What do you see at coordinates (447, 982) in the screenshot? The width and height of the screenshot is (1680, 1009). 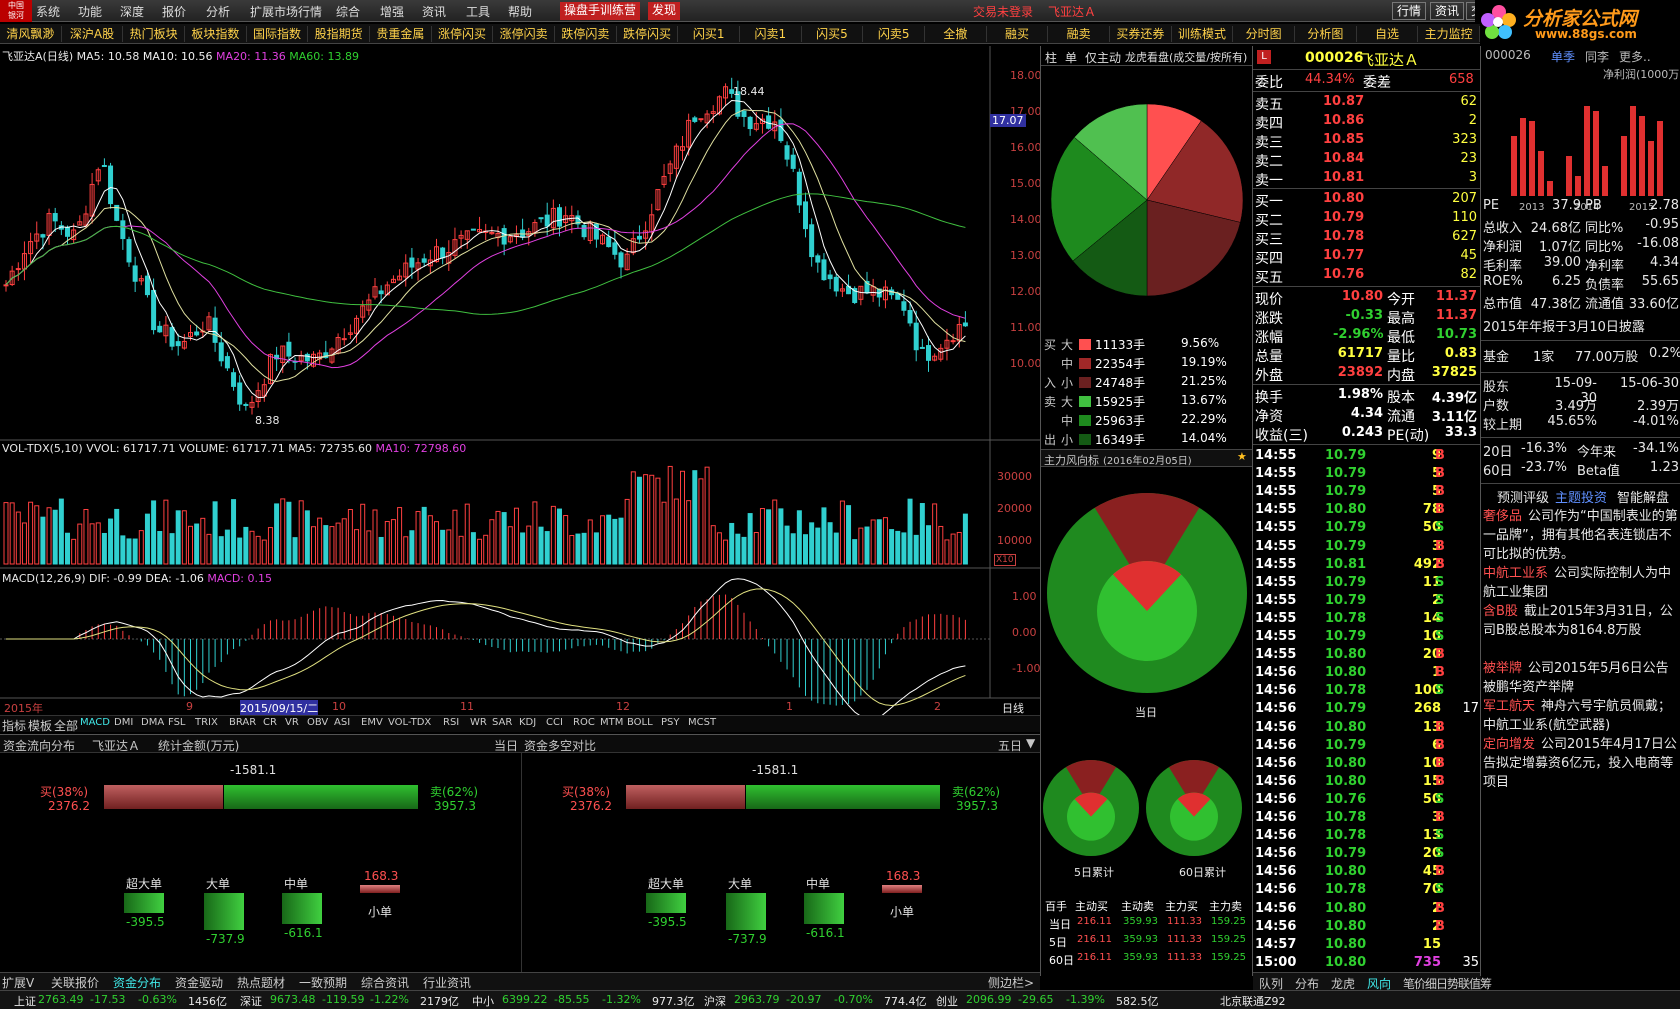 I see `bottom-tab-7: 行业资讯` at bounding box center [447, 982].